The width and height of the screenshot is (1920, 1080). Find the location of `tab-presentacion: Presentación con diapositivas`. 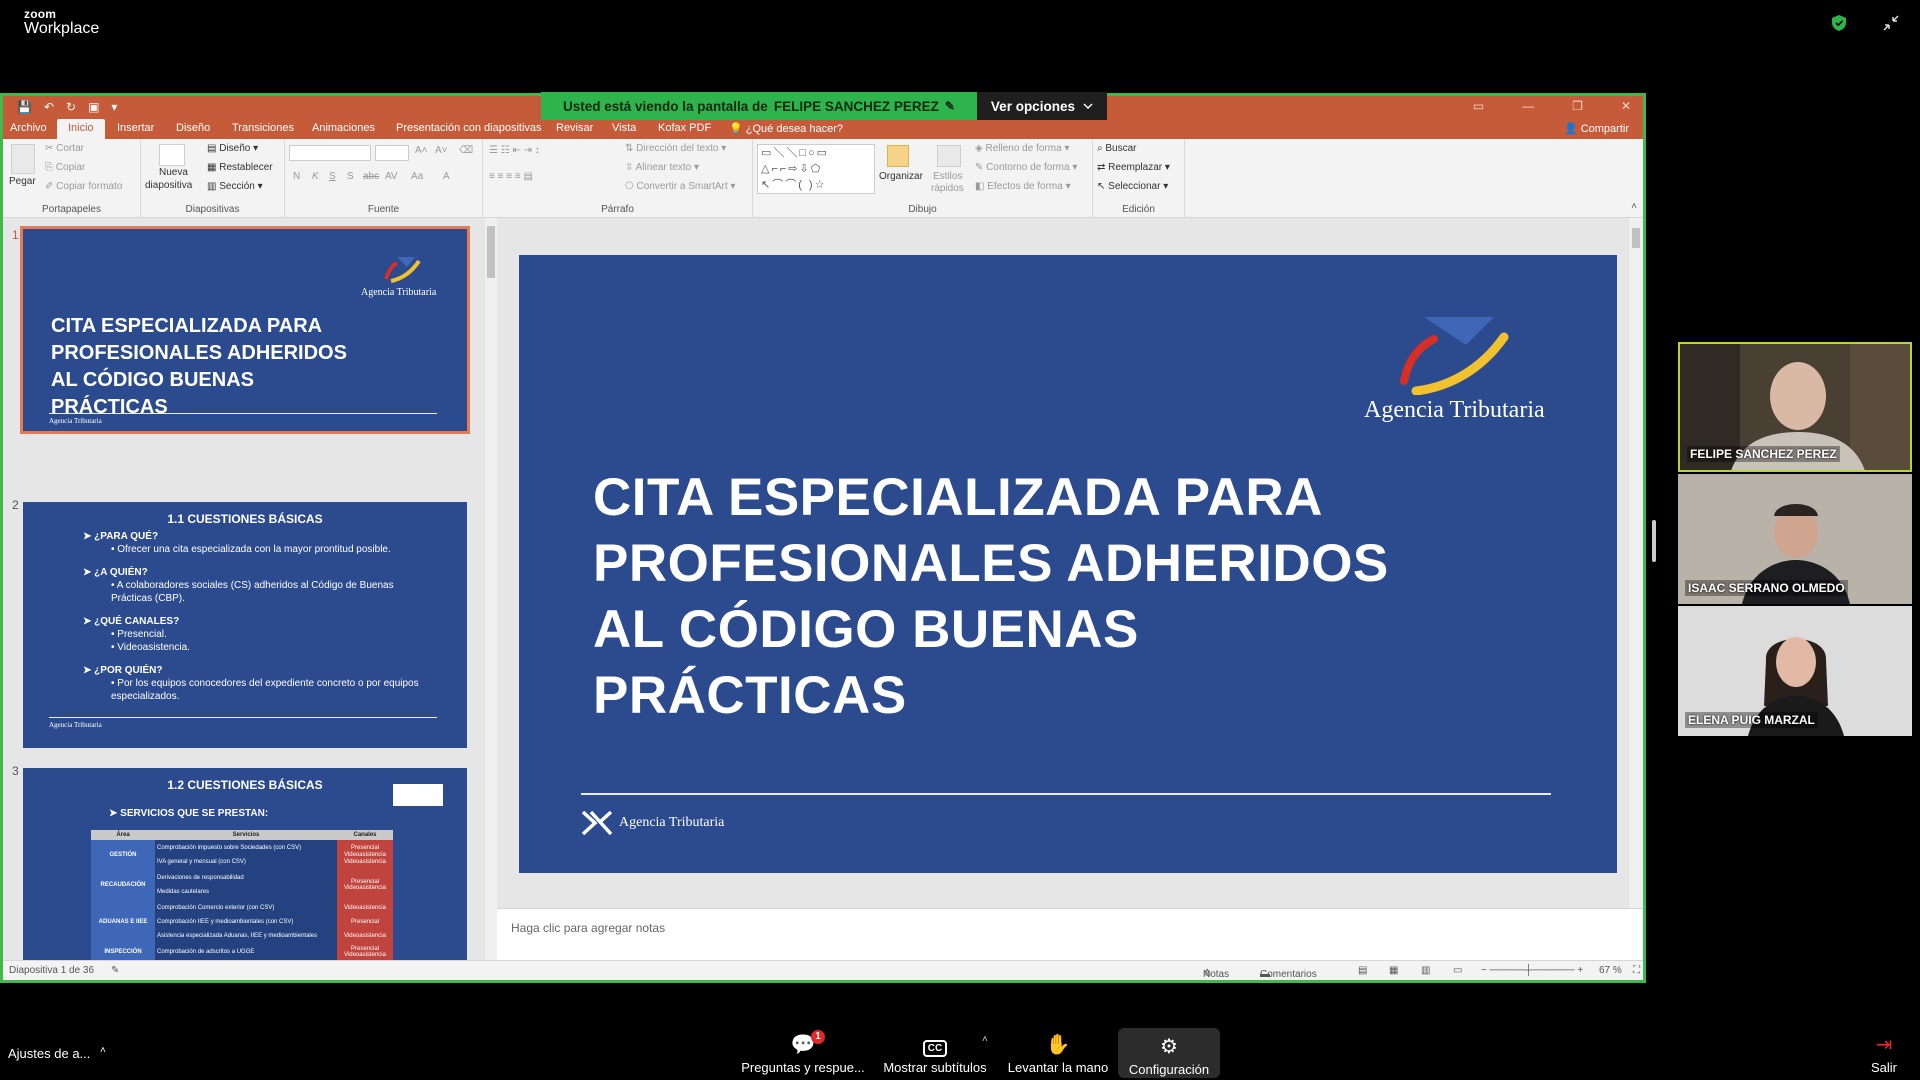

tab-presentacion: Presentación con diapositivas is located at coordinates (469, 128).